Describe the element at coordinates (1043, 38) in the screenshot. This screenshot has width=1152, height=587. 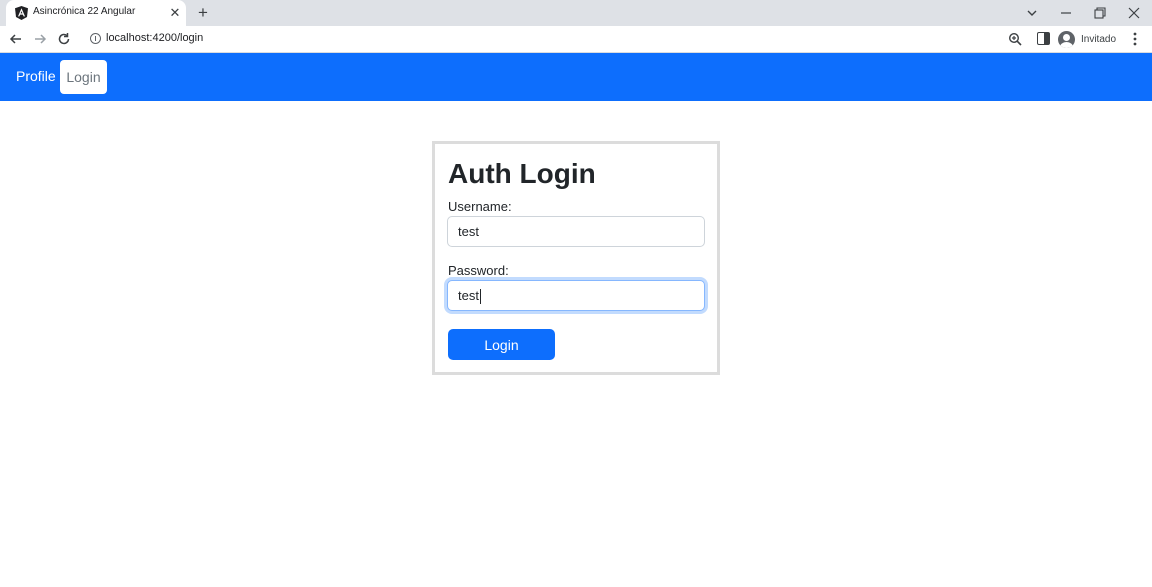
I see `side-panel-icon` at that location.